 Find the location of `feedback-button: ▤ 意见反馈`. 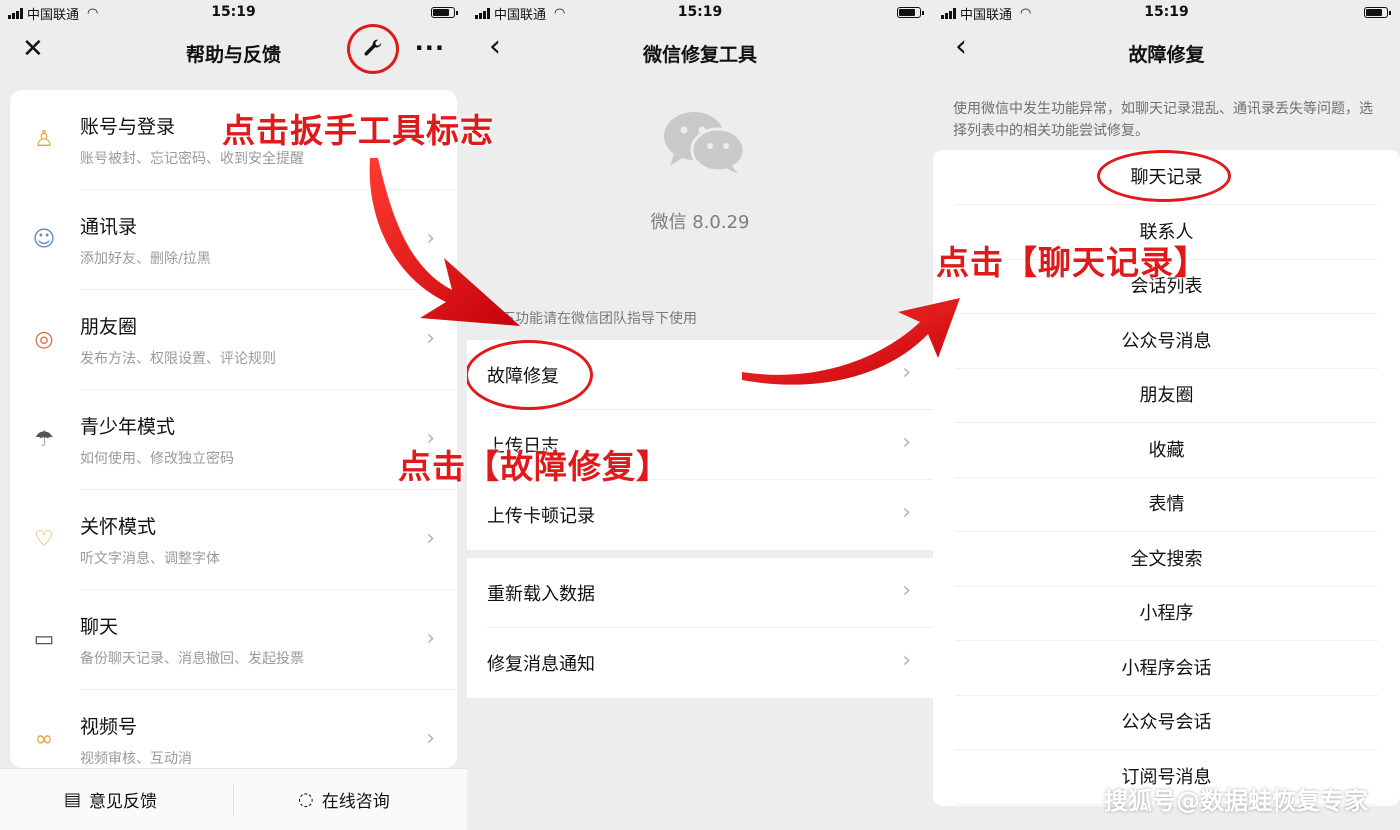

feedback-button: ▤ 意见反馈 is located at coordinates (110, 799).